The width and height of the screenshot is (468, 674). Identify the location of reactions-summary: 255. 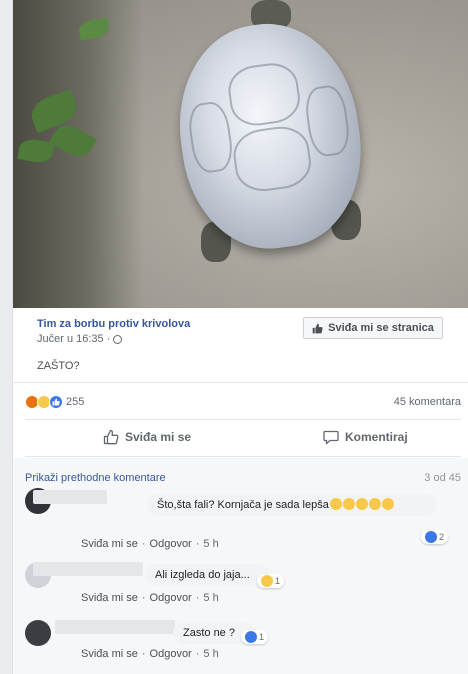
(54, 402).